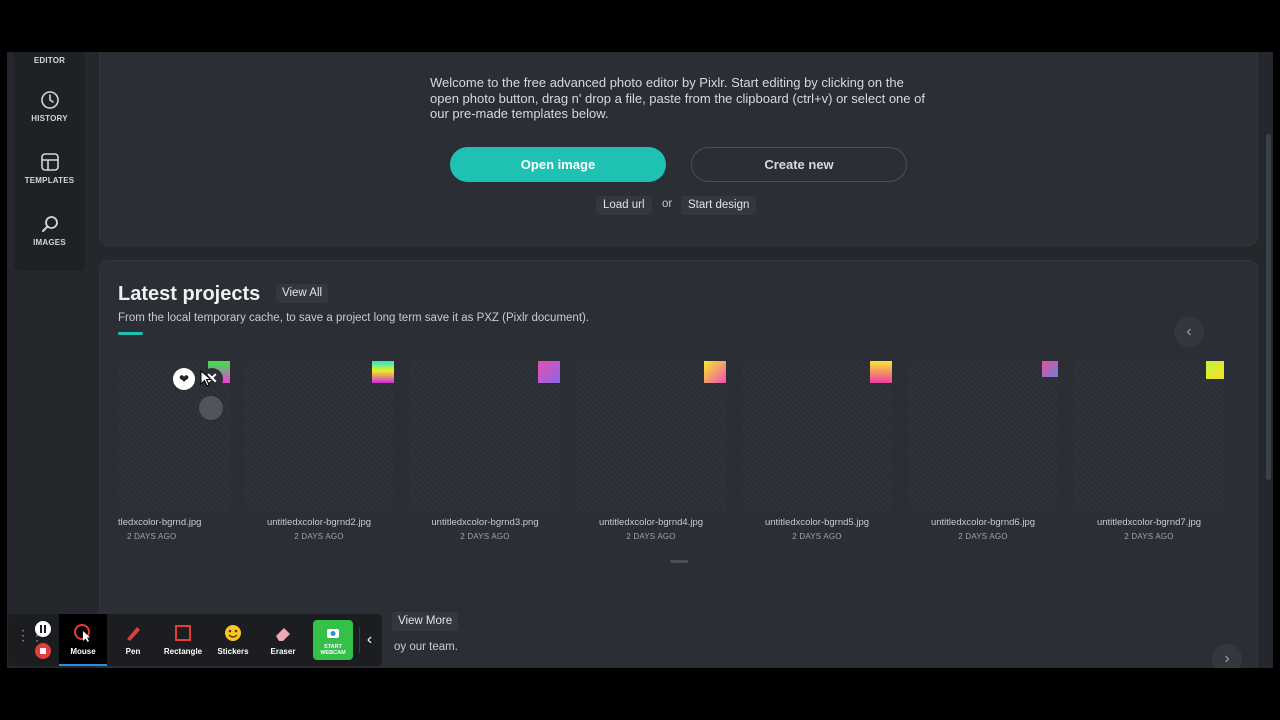  I want to click on project-name: tledxcolor-bgrnd.jpg, so click(160, 522).